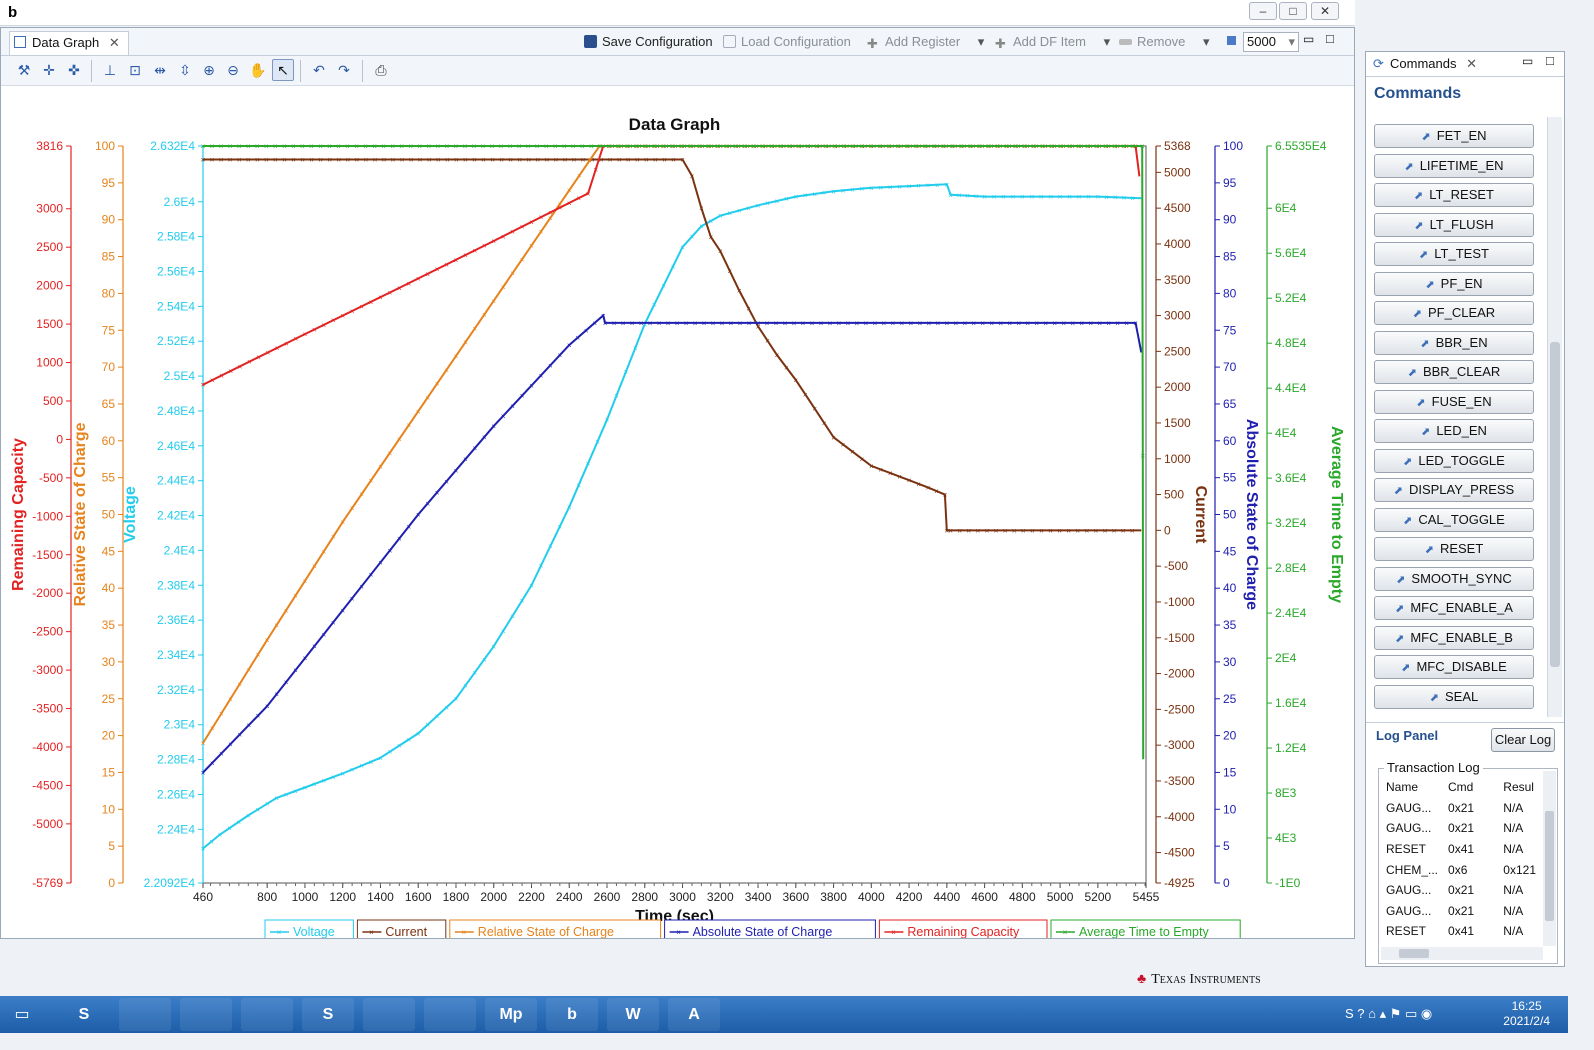 The width and height of the screenshot is (1594, 1050). Describe the element at coordinates (1523, 740) in the screenshot. I see `clear-log-button: Clear Log` at that location.